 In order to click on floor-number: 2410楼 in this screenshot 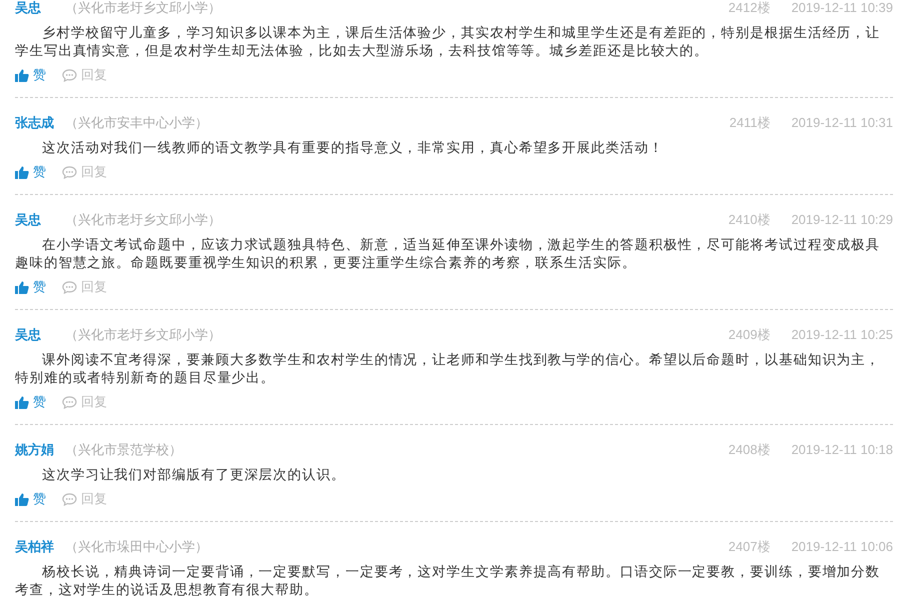, I will do `click(749, 220)`.